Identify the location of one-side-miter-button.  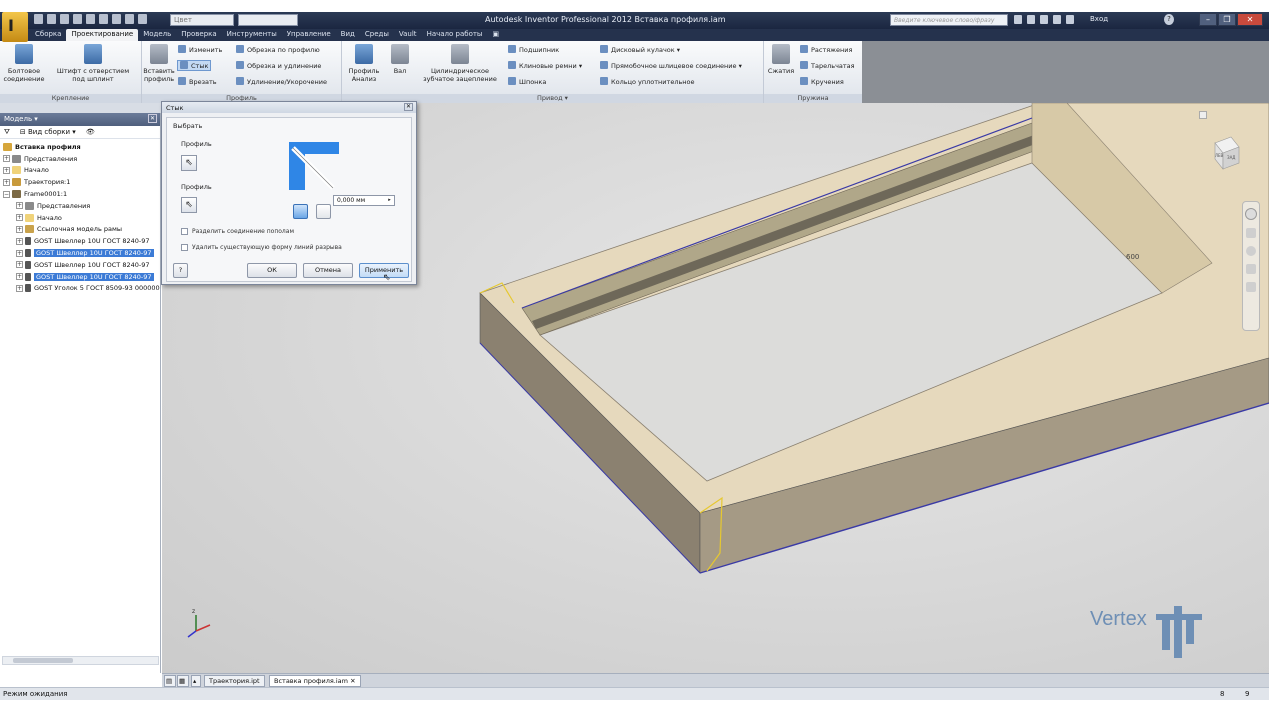
(323, 211).